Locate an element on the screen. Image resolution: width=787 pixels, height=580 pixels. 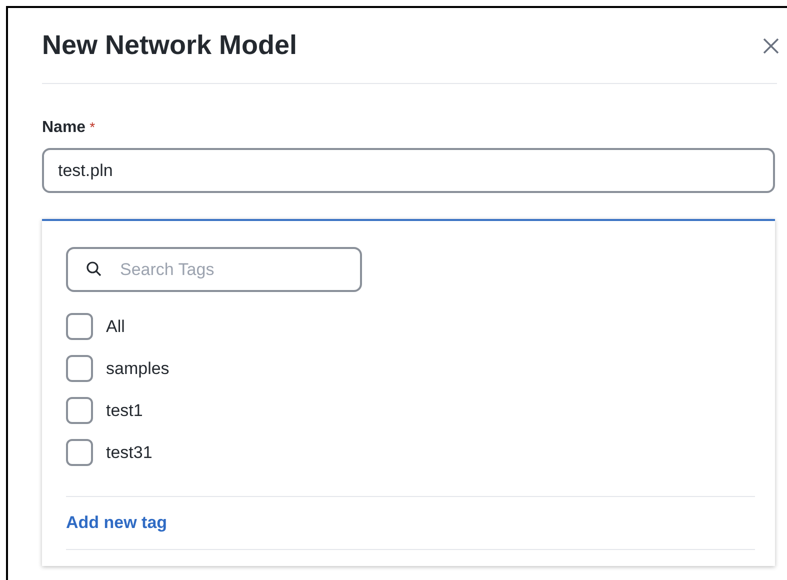
tag-label: All is located at coordinates (115, 327).